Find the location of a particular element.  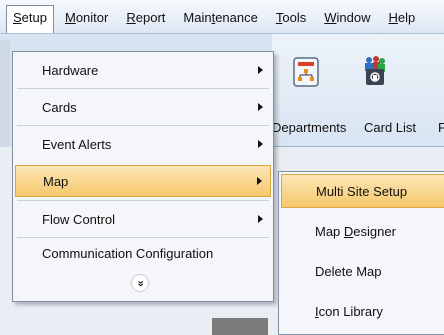

submenu-item-delete-map: Delete Map is located at coordinates (362, 271).